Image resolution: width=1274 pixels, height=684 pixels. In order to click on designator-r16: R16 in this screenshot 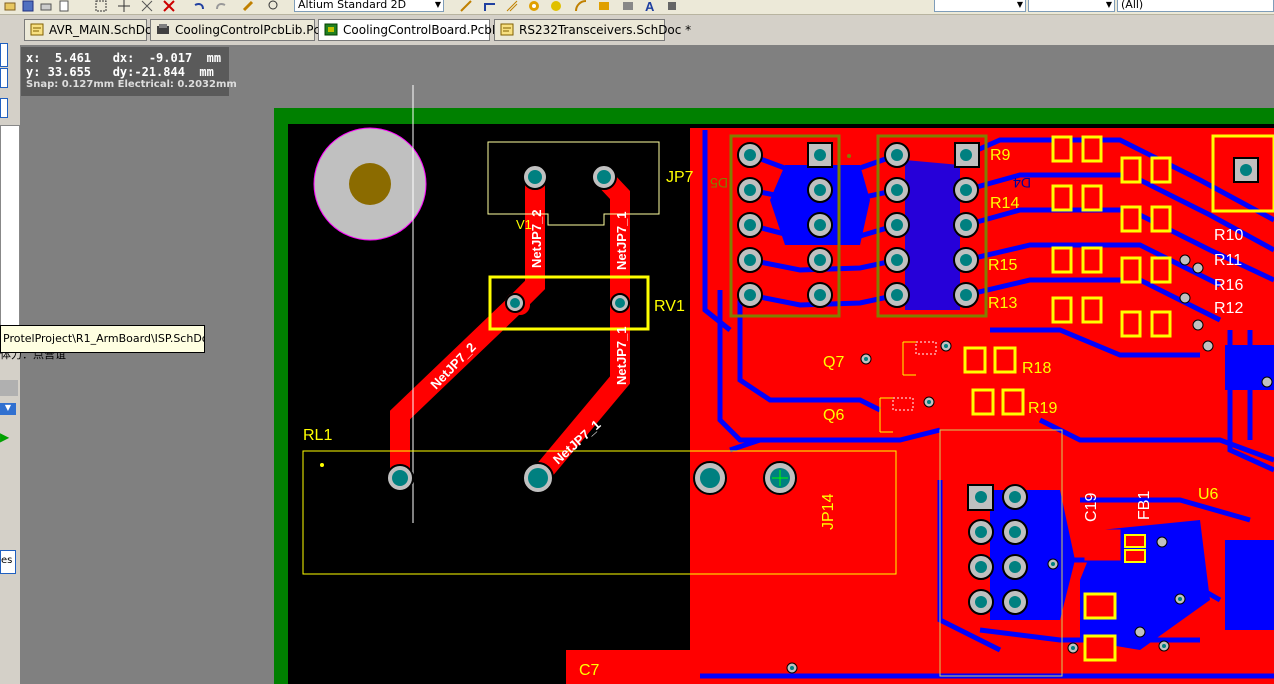, I will do `click(1228, 285)`.